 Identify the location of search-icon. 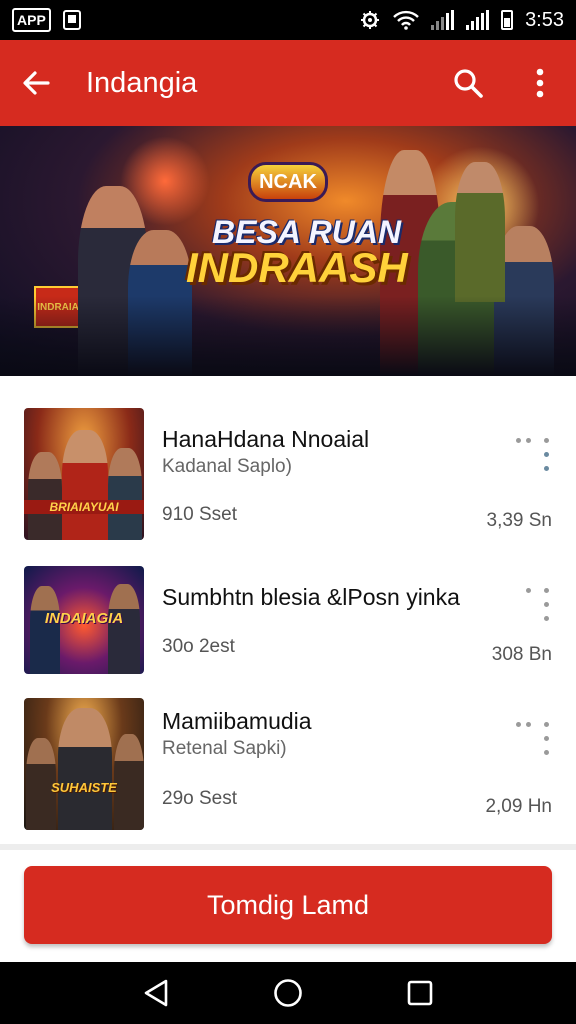
(468, 83).